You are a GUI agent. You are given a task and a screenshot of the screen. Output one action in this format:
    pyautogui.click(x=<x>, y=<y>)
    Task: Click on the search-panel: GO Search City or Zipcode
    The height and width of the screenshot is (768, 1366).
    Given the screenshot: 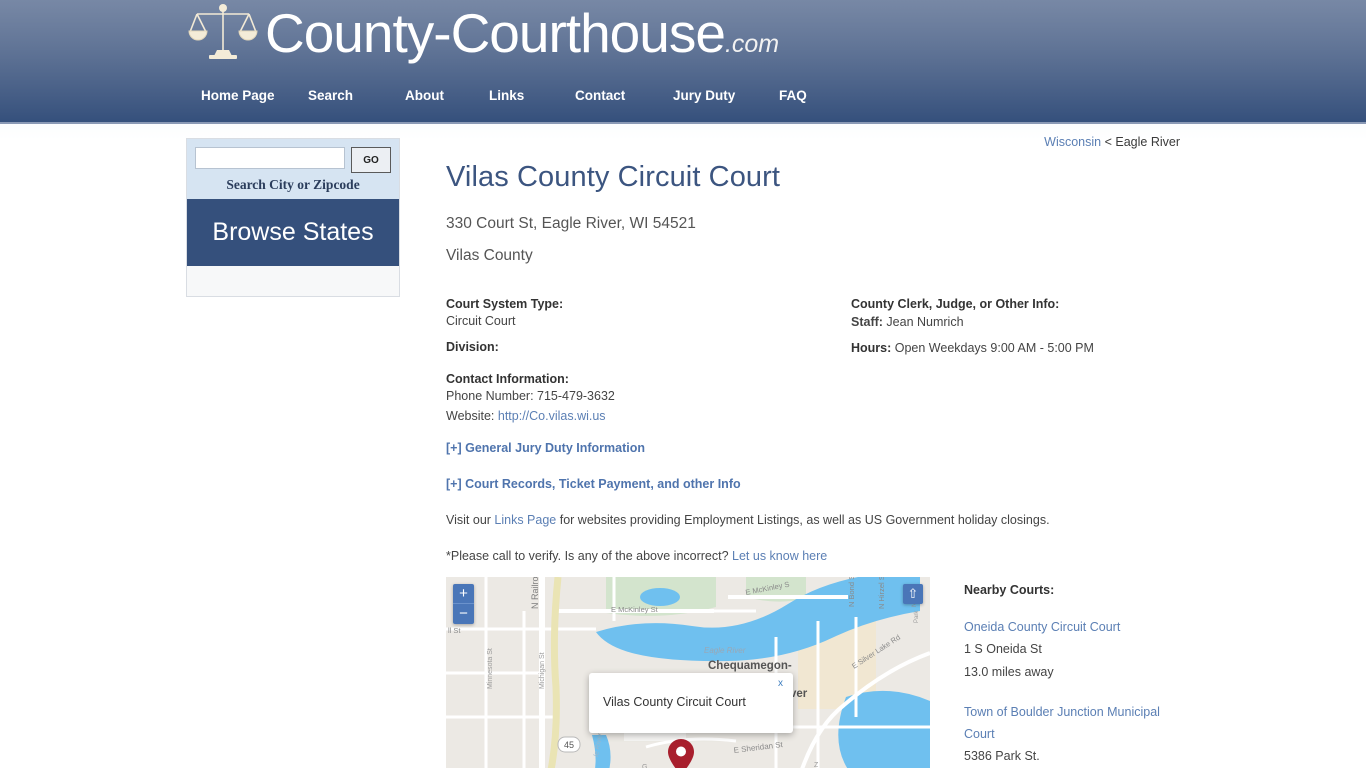 What is the action you would take?
    pyautogui.click(x=293, y=169)
    